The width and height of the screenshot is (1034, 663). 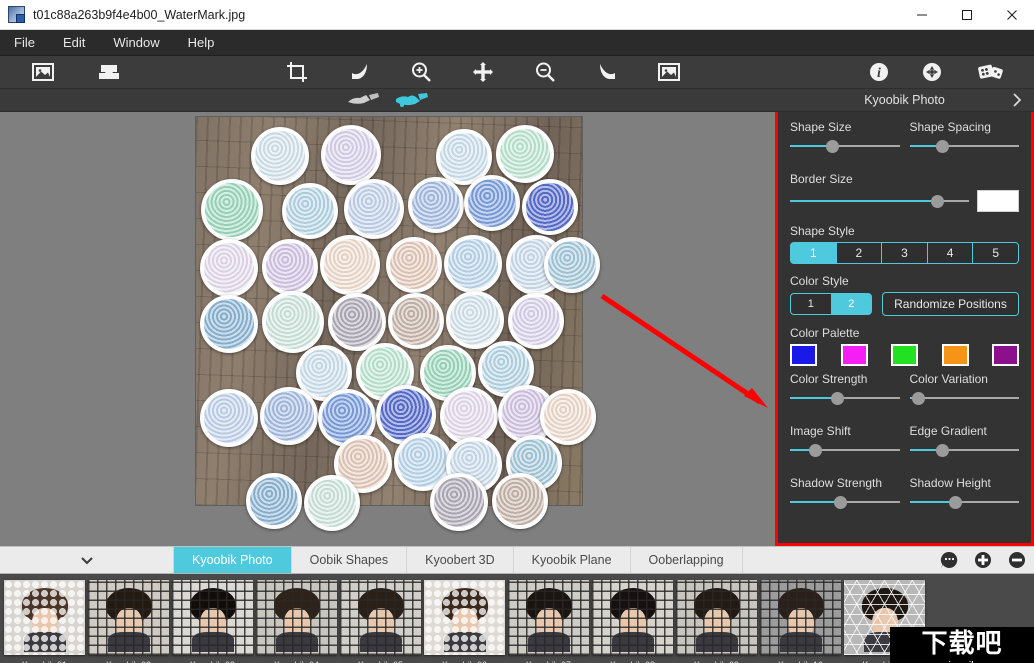 What do you see at coordinates (964, 450) in the screenshot?
I see `edge-gradient-slider` at bounding box center [964, 450].